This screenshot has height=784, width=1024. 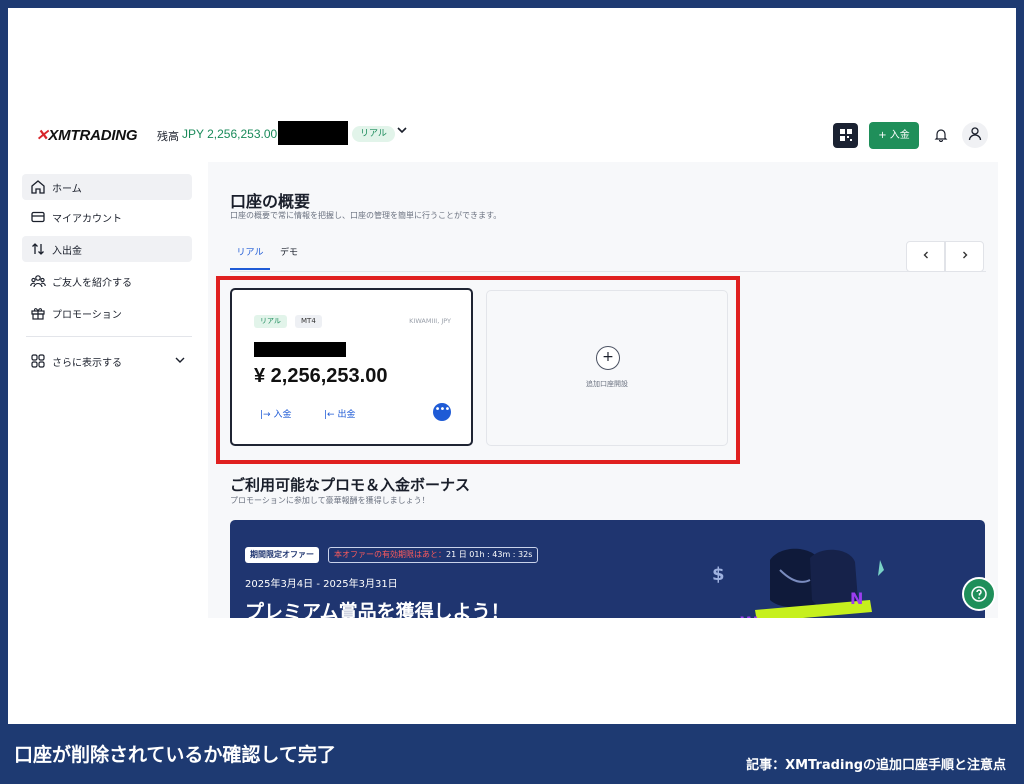 What do you see at coordinates (941, 135) in the screenshot?
I see `notification-bell-icon` at bounding box center [941, 135].